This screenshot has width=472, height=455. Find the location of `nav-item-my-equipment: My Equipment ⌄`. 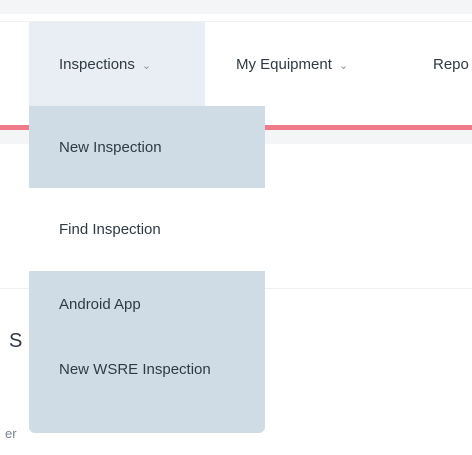

nav-item-my-equipment: My Equipment ⌄ is located at coordinates (292, 64).